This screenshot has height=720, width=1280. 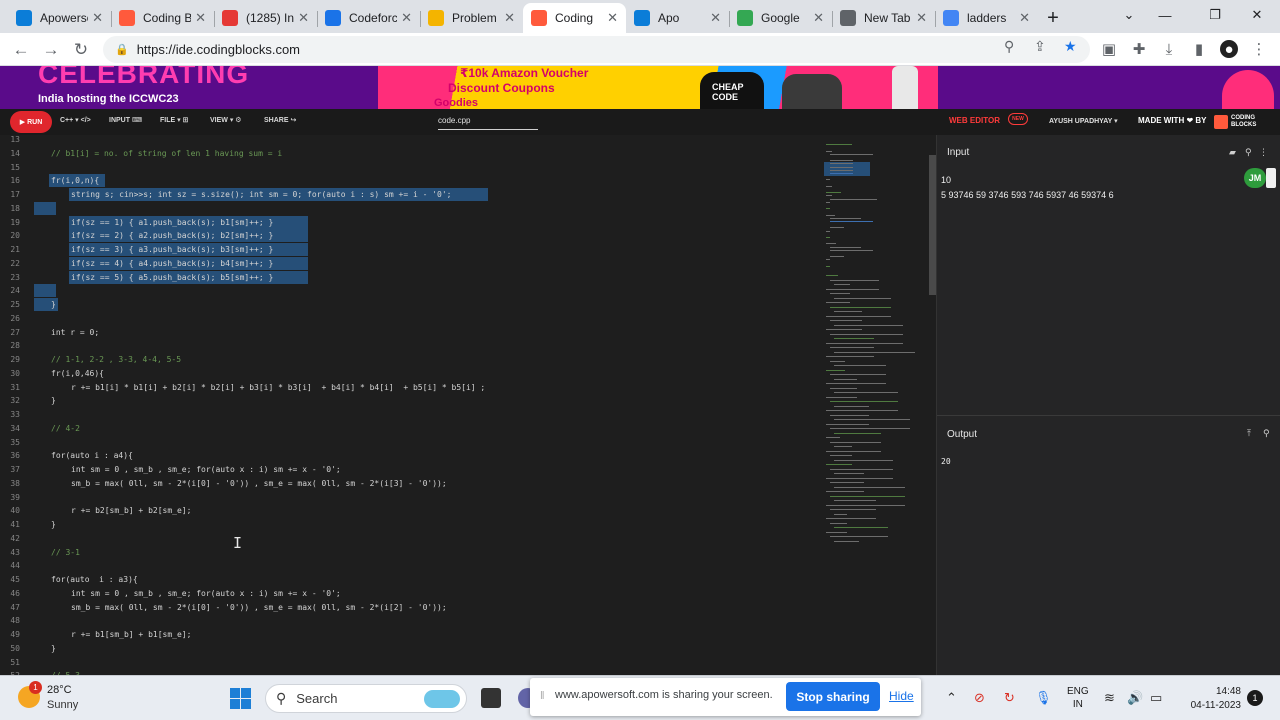 What do you see at coordinates (240, 698) in the screenshot?
I see `start-windows-icon` at bounding box center [240, 698].